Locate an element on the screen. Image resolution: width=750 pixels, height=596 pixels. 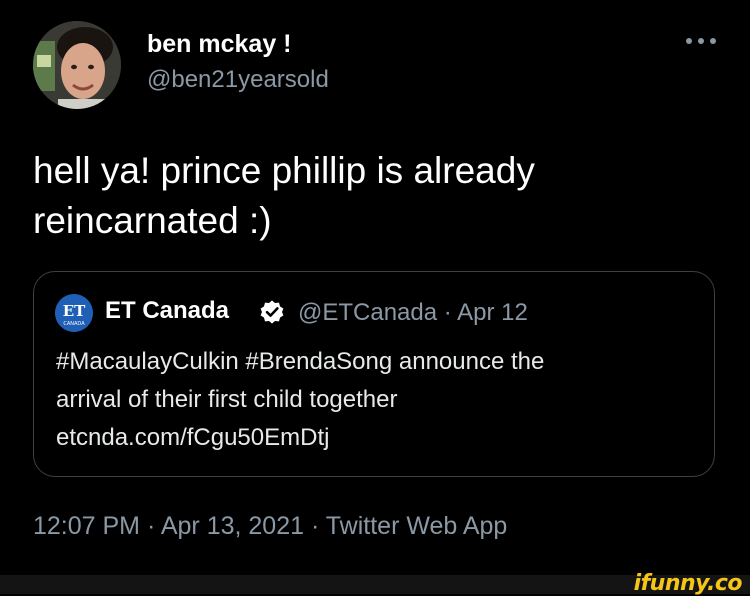
quoted-handle-and-date: @ETCanada · Apr 12 is located at coordinates (413, 312).